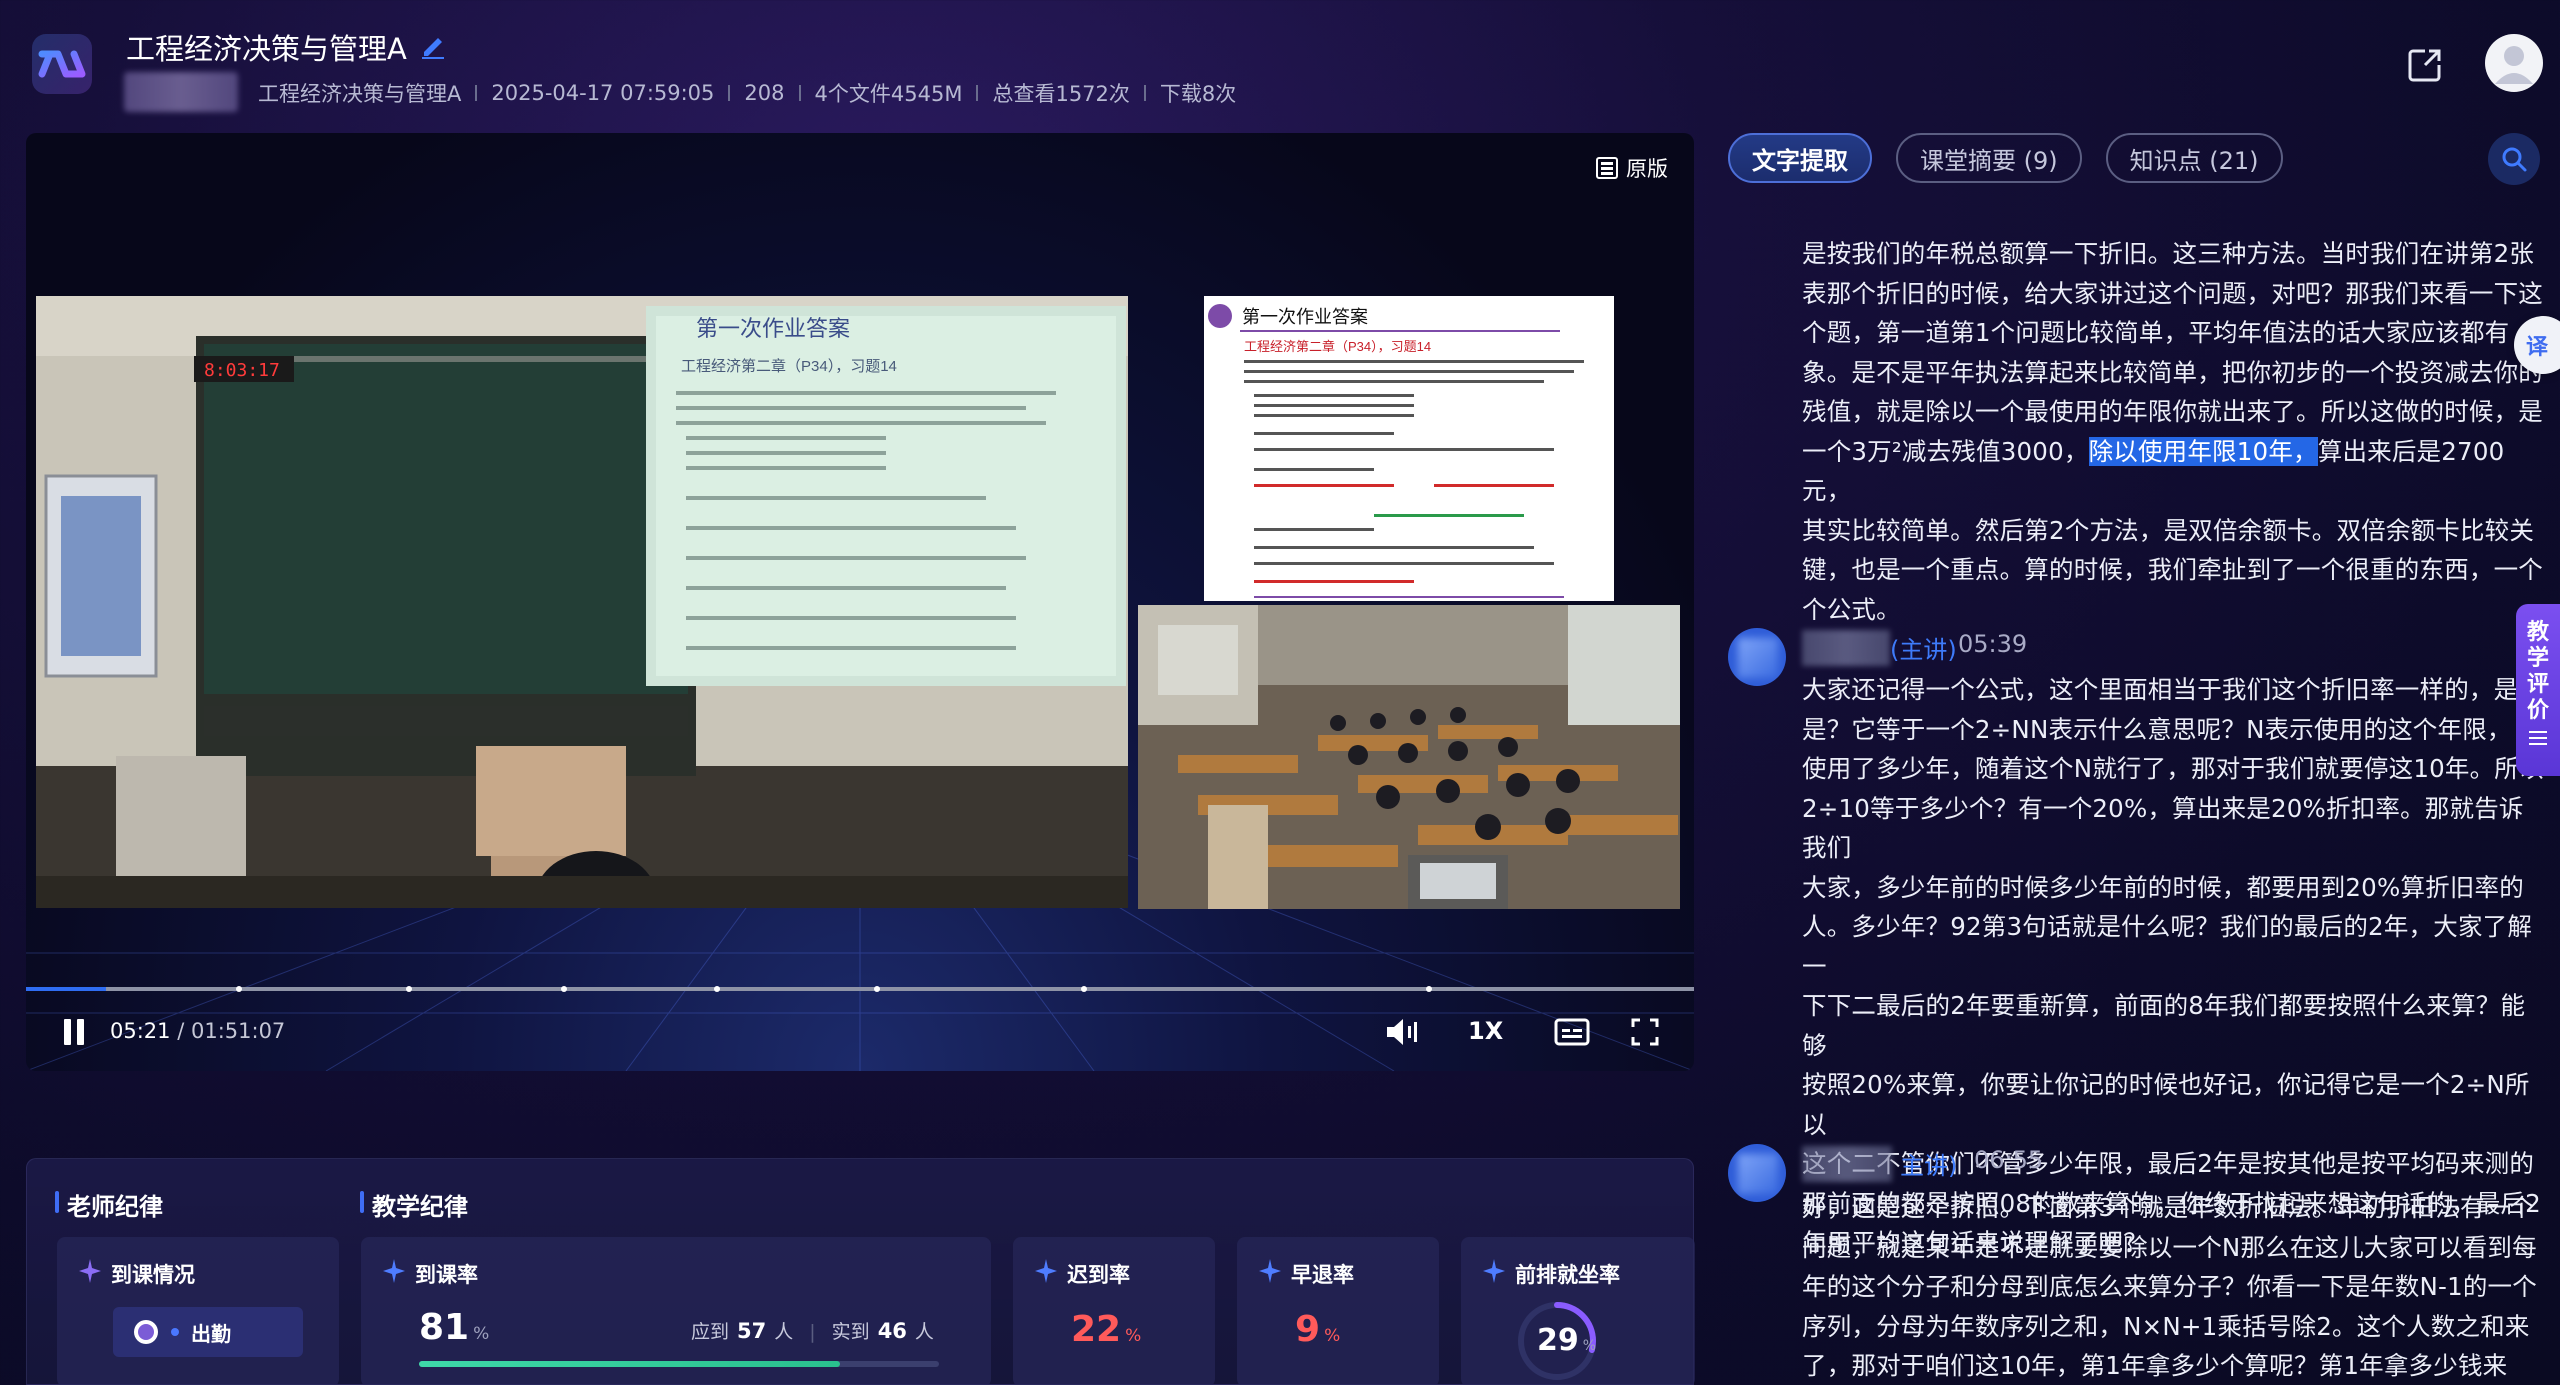 The height and width of the screenshot is (1385, 2560). Describe the element at coordinates (1989, 158) in the screenshot. I see `tab-class-summary: 课堂摘要 (9)` at that location.